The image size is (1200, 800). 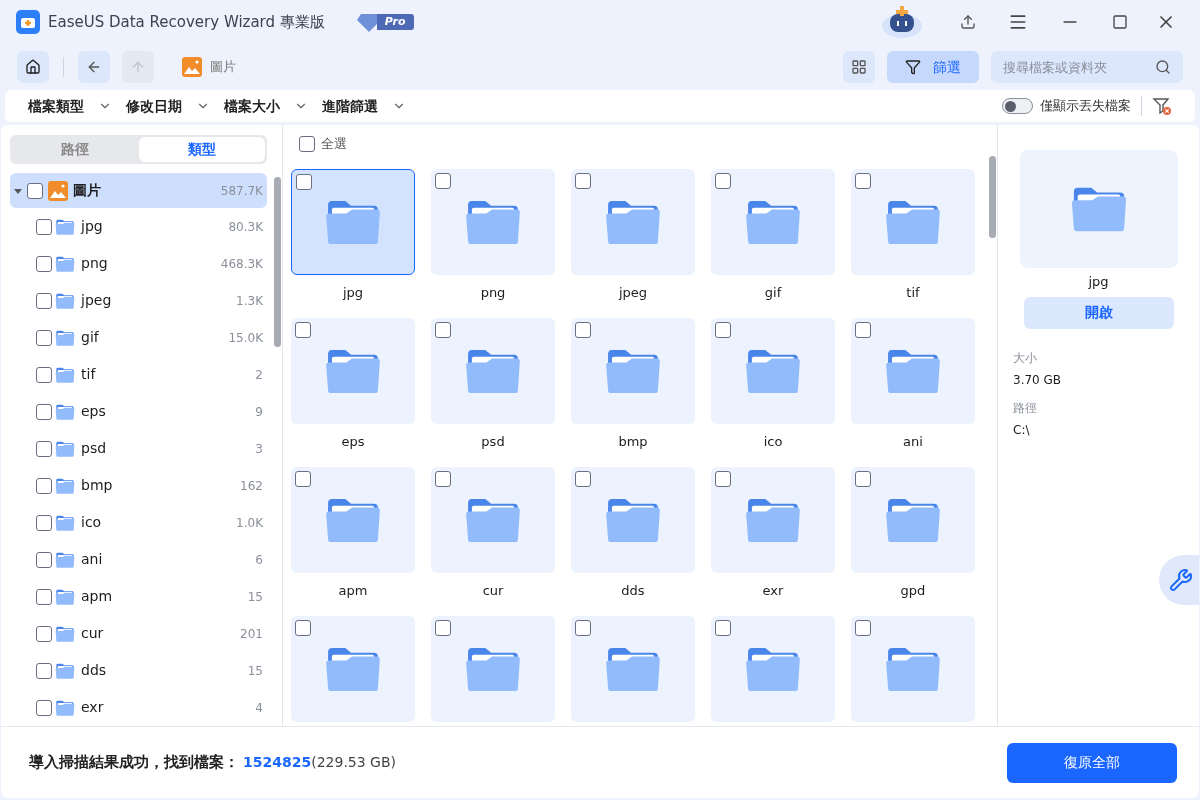 I want to click on breadcrumb: 圖片, so click(x=223, y=67).